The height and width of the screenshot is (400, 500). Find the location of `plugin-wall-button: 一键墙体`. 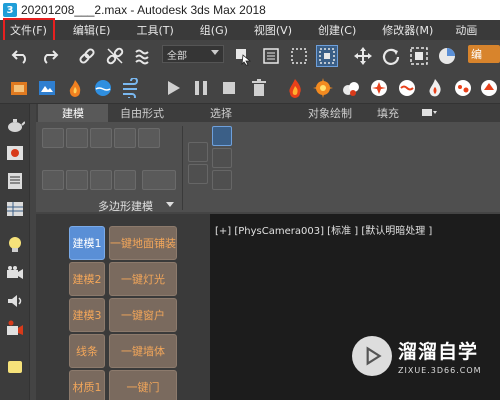

plugin-wall-button: 一键墙体 is located at coordinates (143, 351).